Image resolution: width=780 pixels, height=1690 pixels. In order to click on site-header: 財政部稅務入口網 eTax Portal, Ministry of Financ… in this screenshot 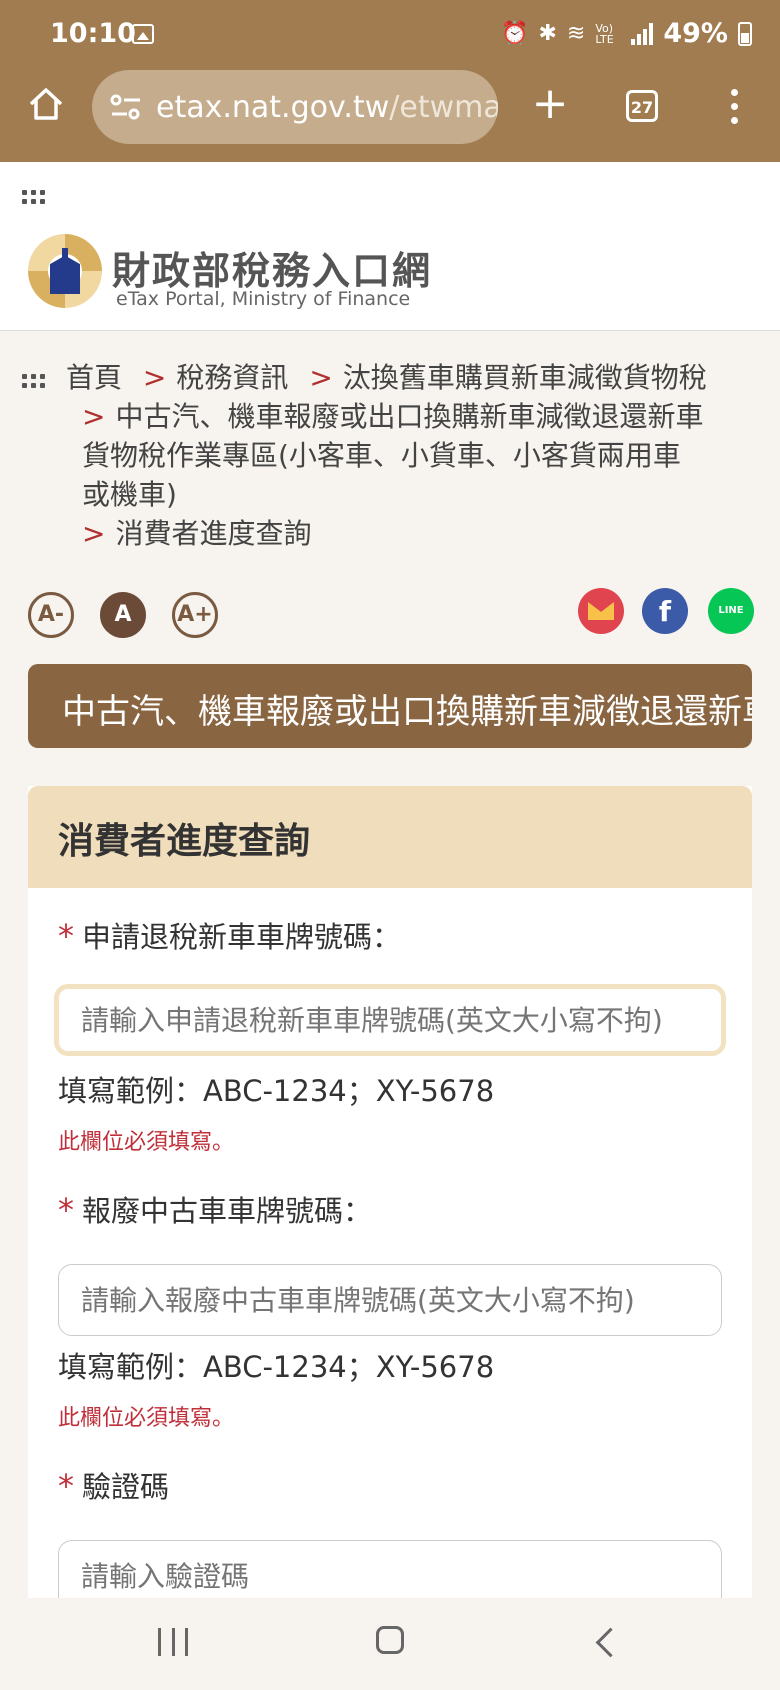, I will do `click(390, 246)`.